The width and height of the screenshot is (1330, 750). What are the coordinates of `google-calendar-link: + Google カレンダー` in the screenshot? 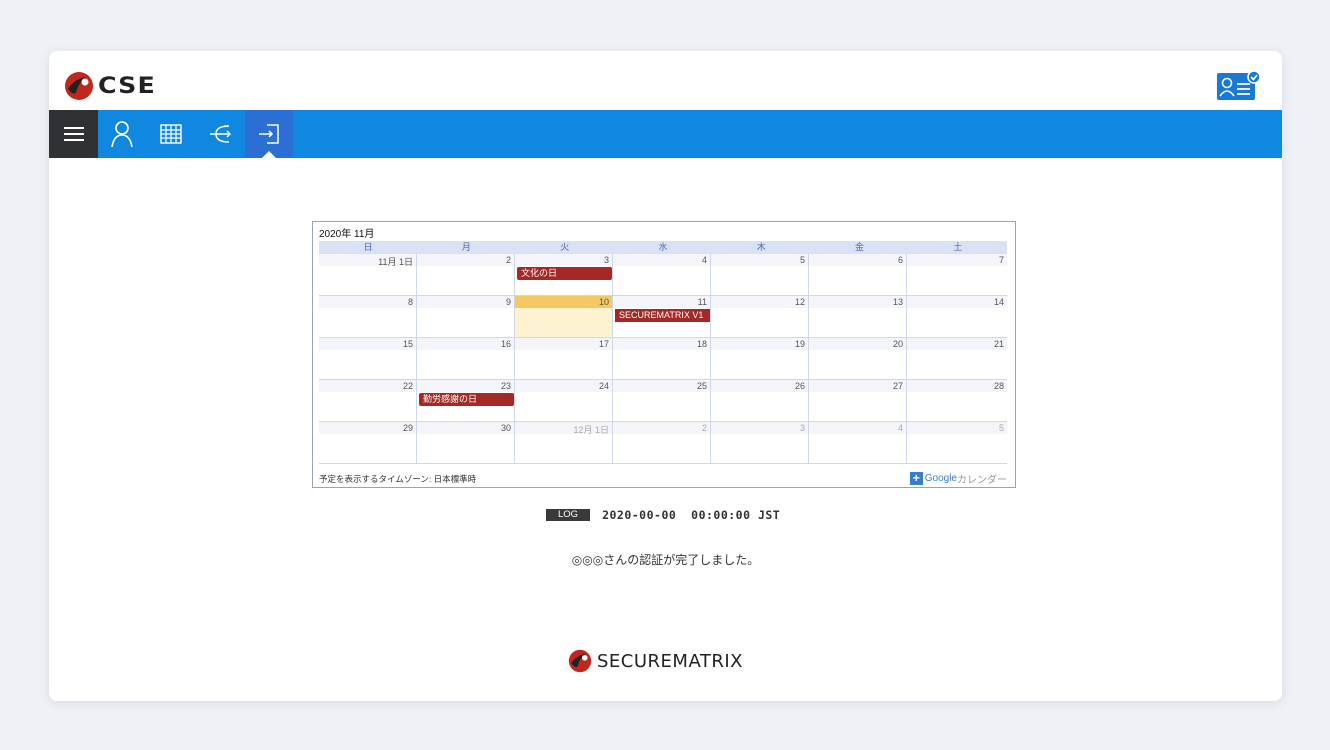 It's located at (958, 478).